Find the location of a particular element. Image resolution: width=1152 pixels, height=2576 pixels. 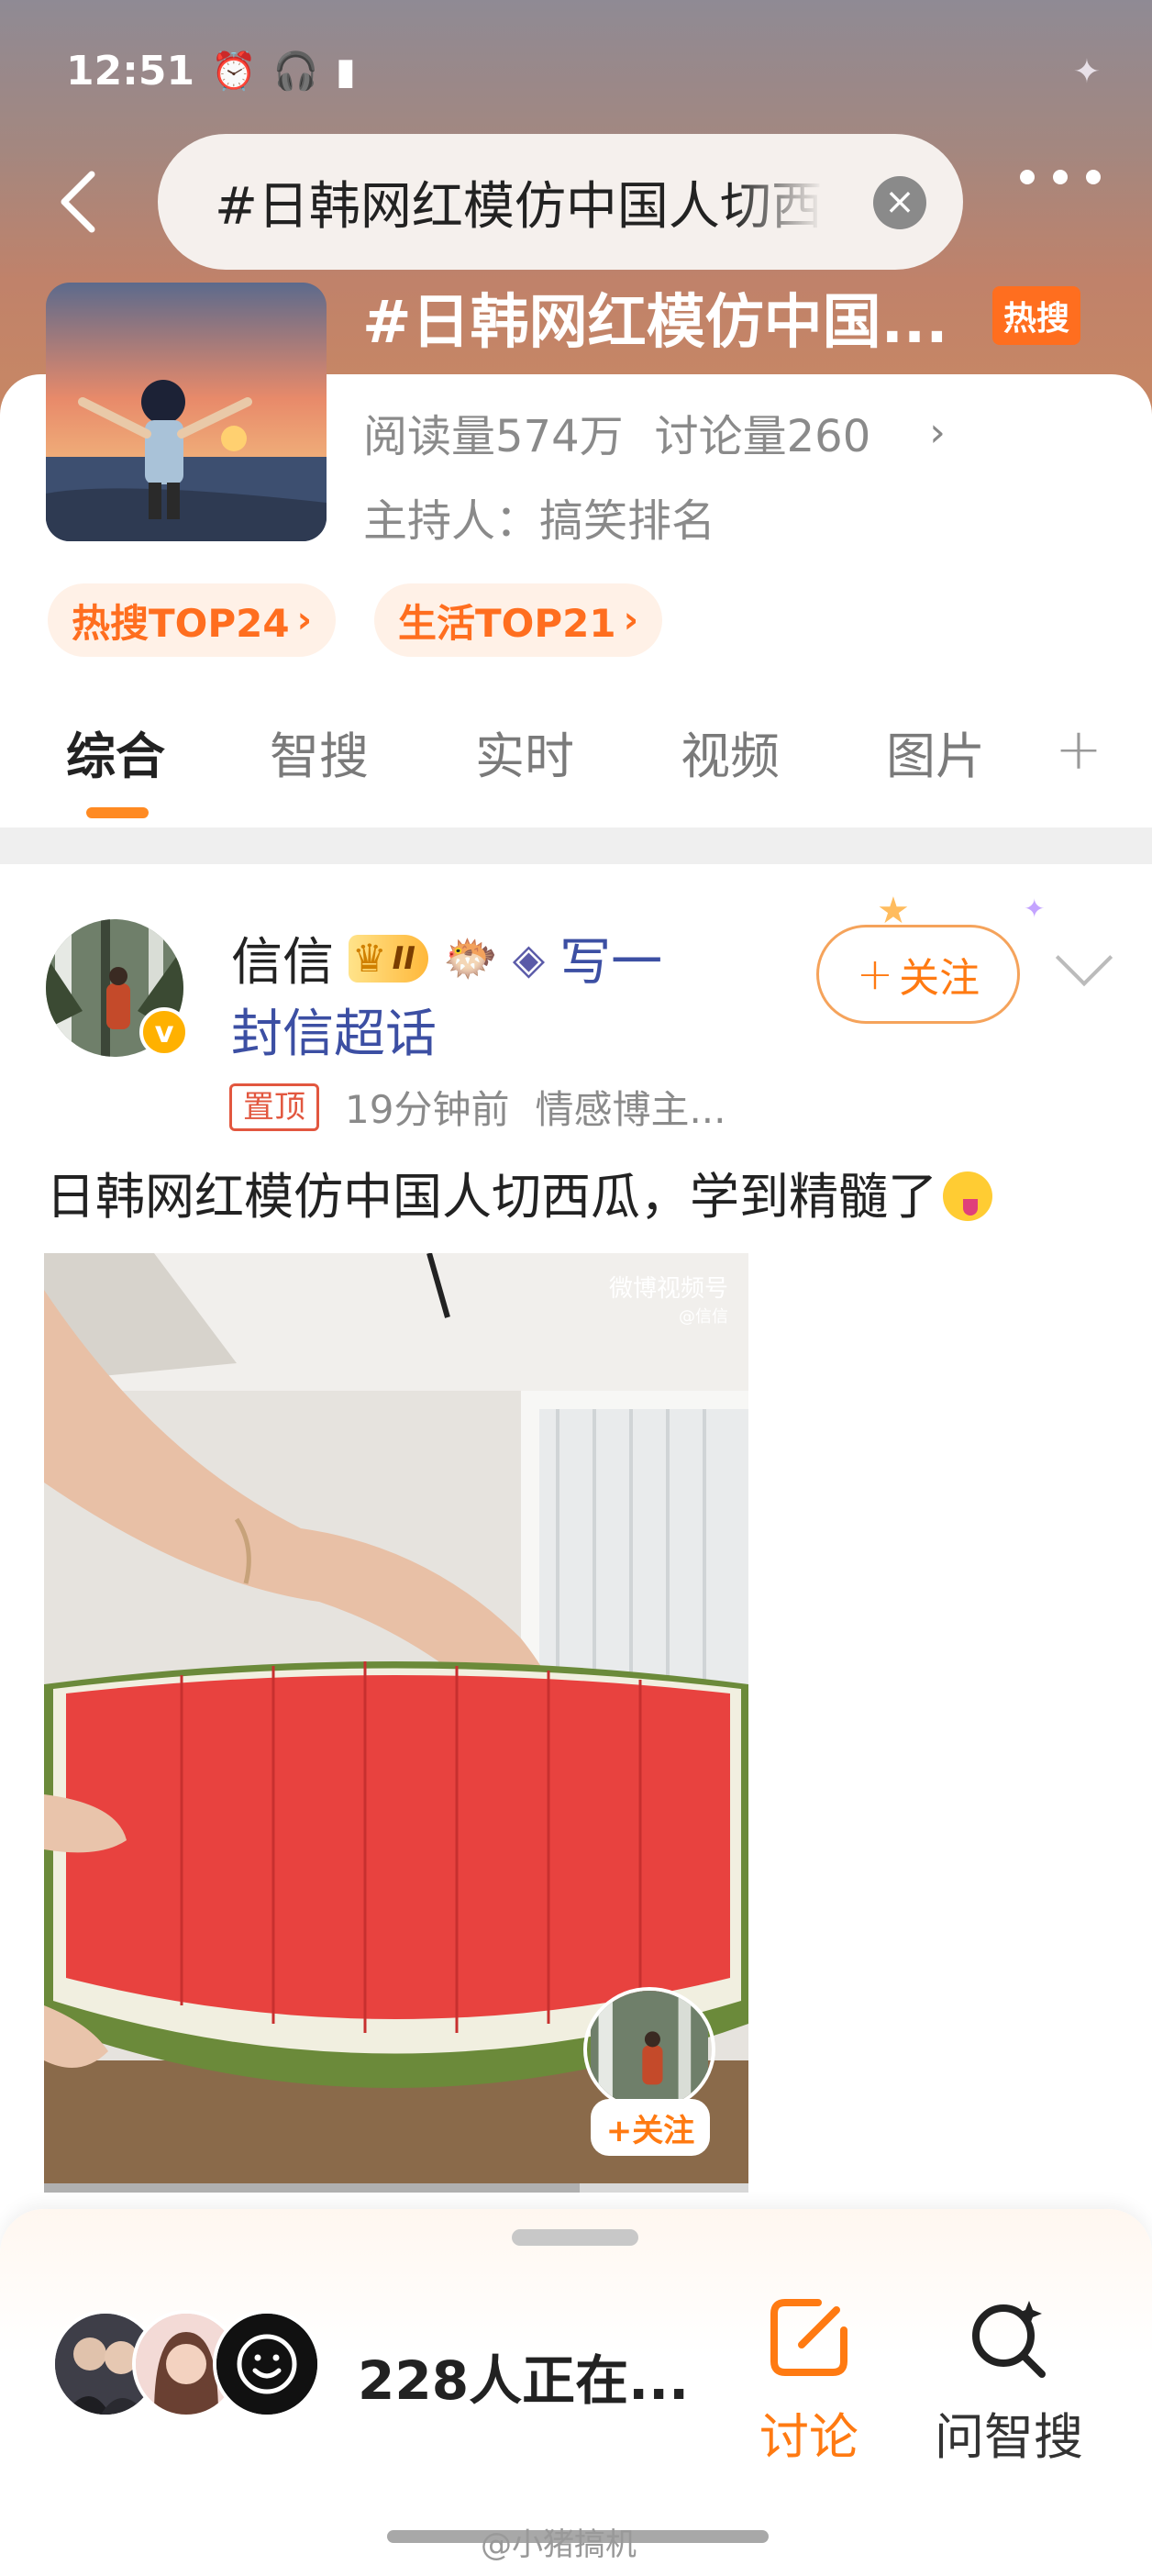

sunset-boy-image is located at coordinates (186, 412).